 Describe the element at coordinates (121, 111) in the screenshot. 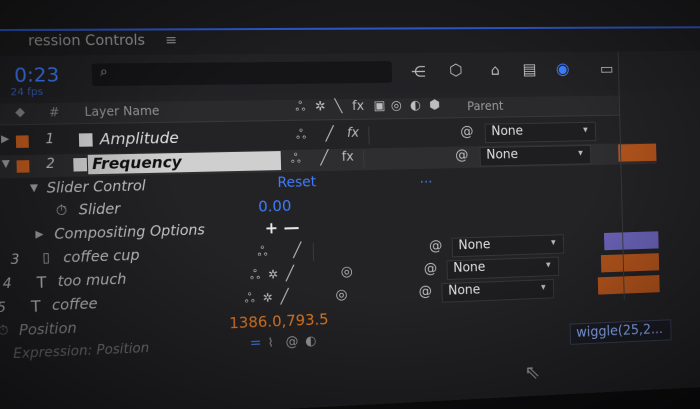

I see `column-layer-name: Layer Name` at that location.